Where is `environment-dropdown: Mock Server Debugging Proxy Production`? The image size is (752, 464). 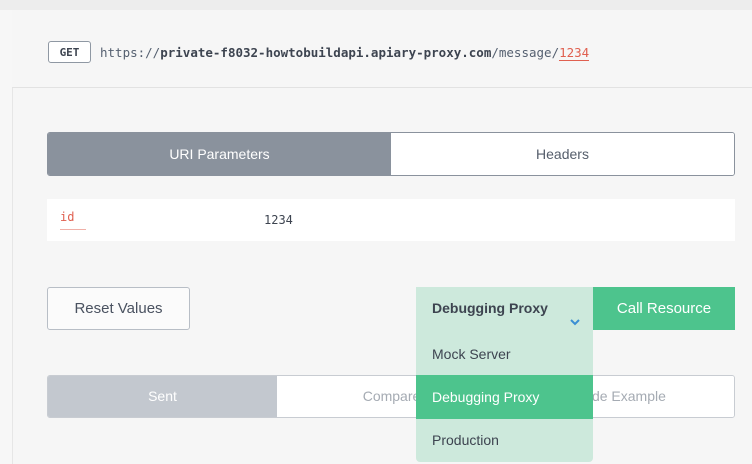 environment-dropdown: Mock Server Debugging Proxy Production is located at coordinates (504, 396).